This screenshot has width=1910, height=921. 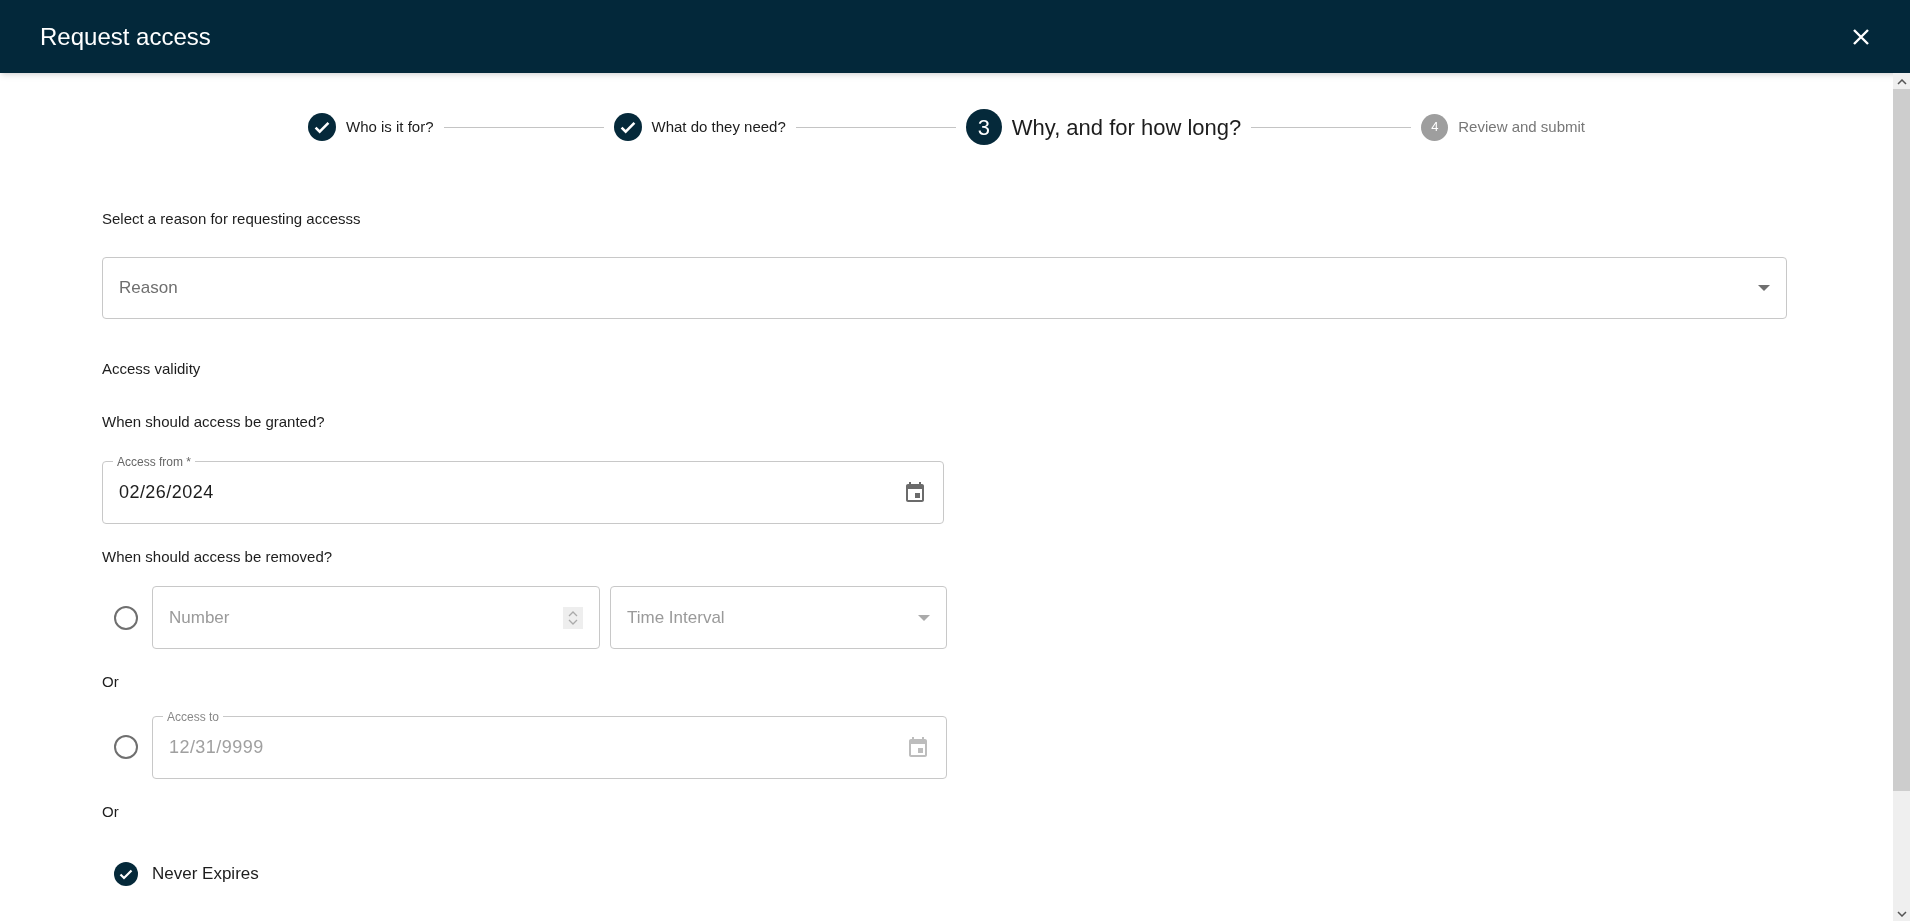 What do you see at coordinates (1901, 82) in the screenshot?
I see `scroll-up-icon` at bounding box center [1901, 82].